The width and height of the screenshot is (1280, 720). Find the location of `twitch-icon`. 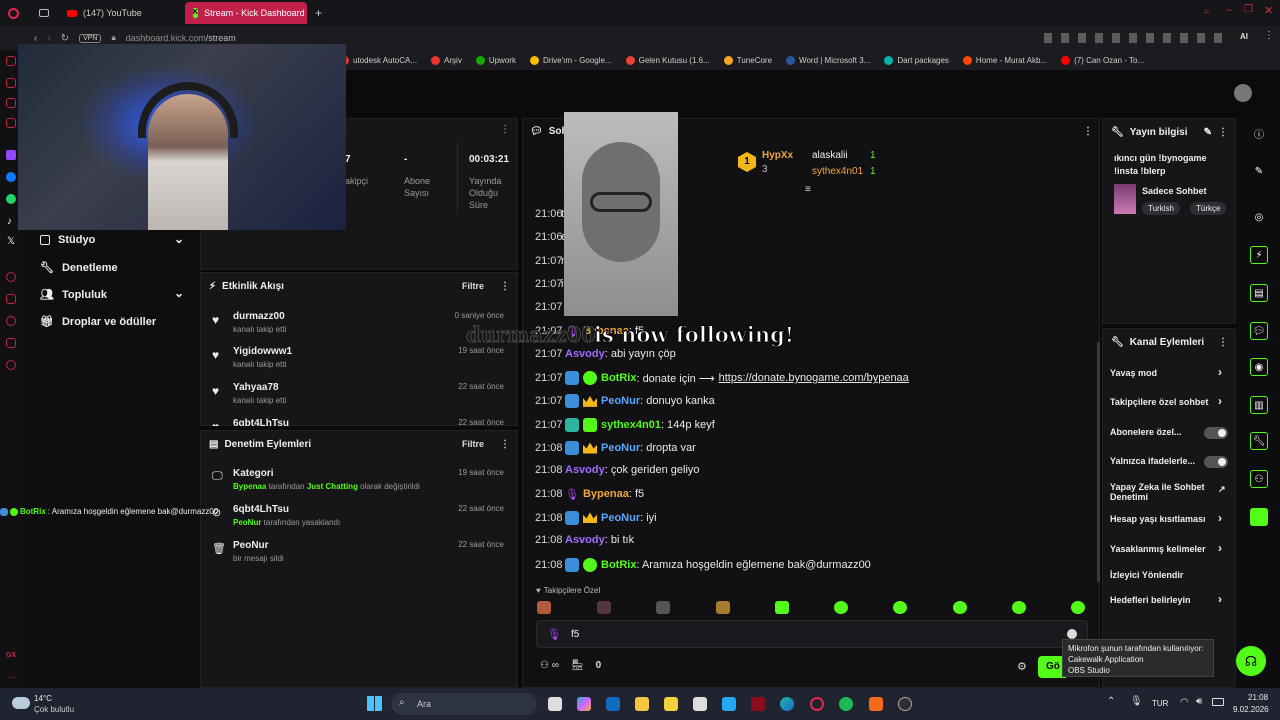

twitch-icon is located at coordinates (11, 155).